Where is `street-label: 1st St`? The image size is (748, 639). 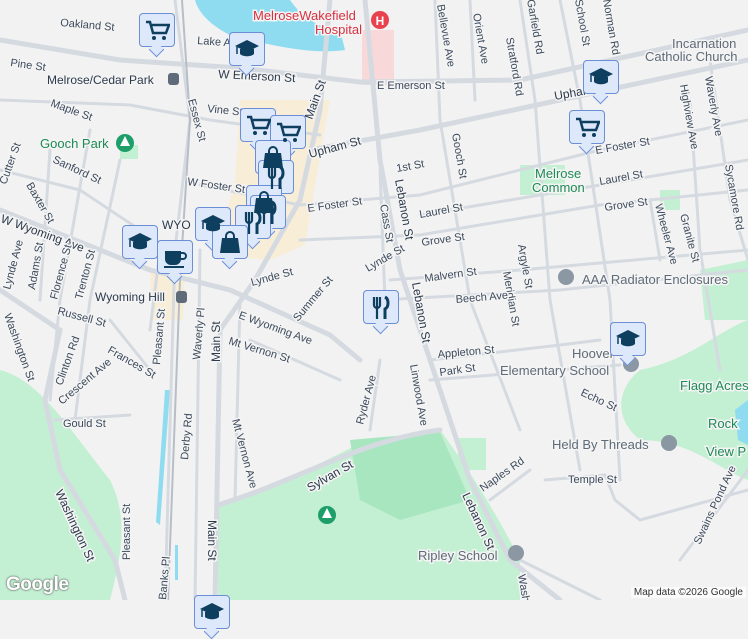 street-label: 1st St is located at coordinates (410, 166).